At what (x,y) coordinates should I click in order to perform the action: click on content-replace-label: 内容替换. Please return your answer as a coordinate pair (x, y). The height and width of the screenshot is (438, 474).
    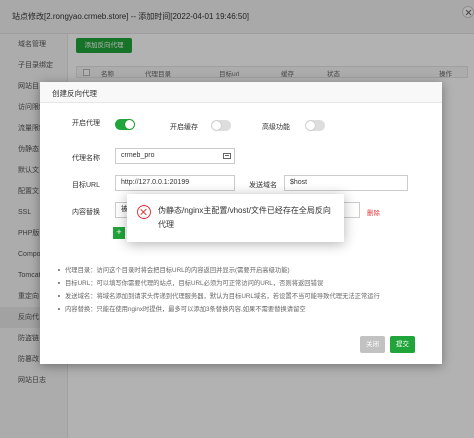
    Looking at the image, I should click on (86, 212).